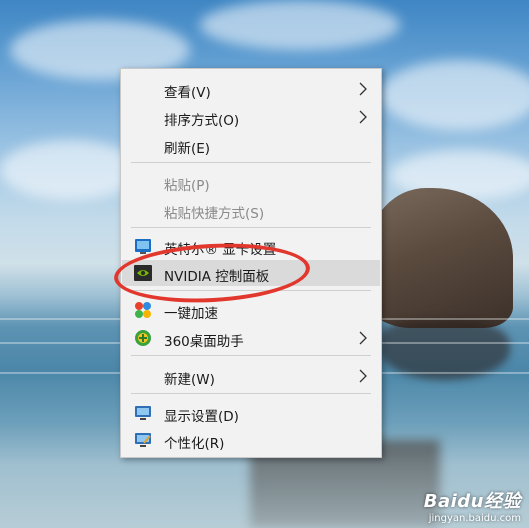 The image size is (529, 528). I want to click on menu-item-paste-shortcut: 粘贴快捷方式(S), so click(251, 210).